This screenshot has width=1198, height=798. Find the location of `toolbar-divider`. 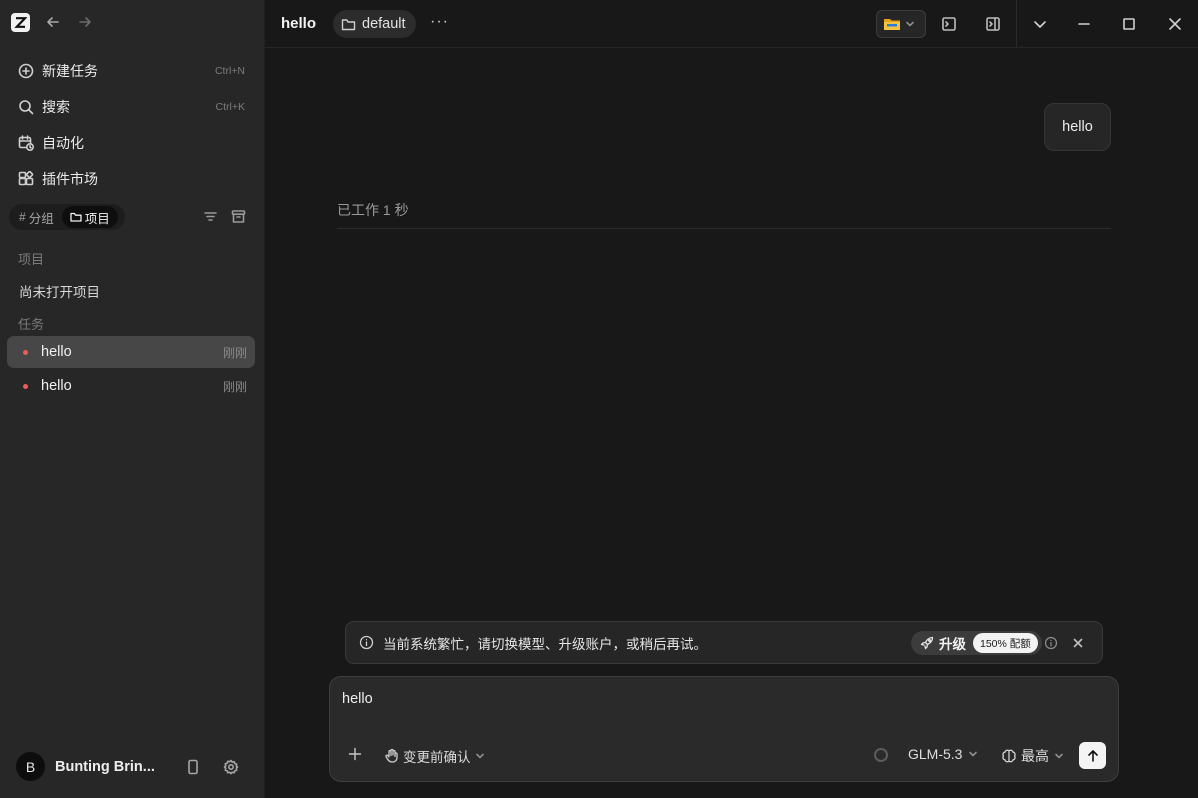

toolbar-divider is located at coordinates (1016, 23).